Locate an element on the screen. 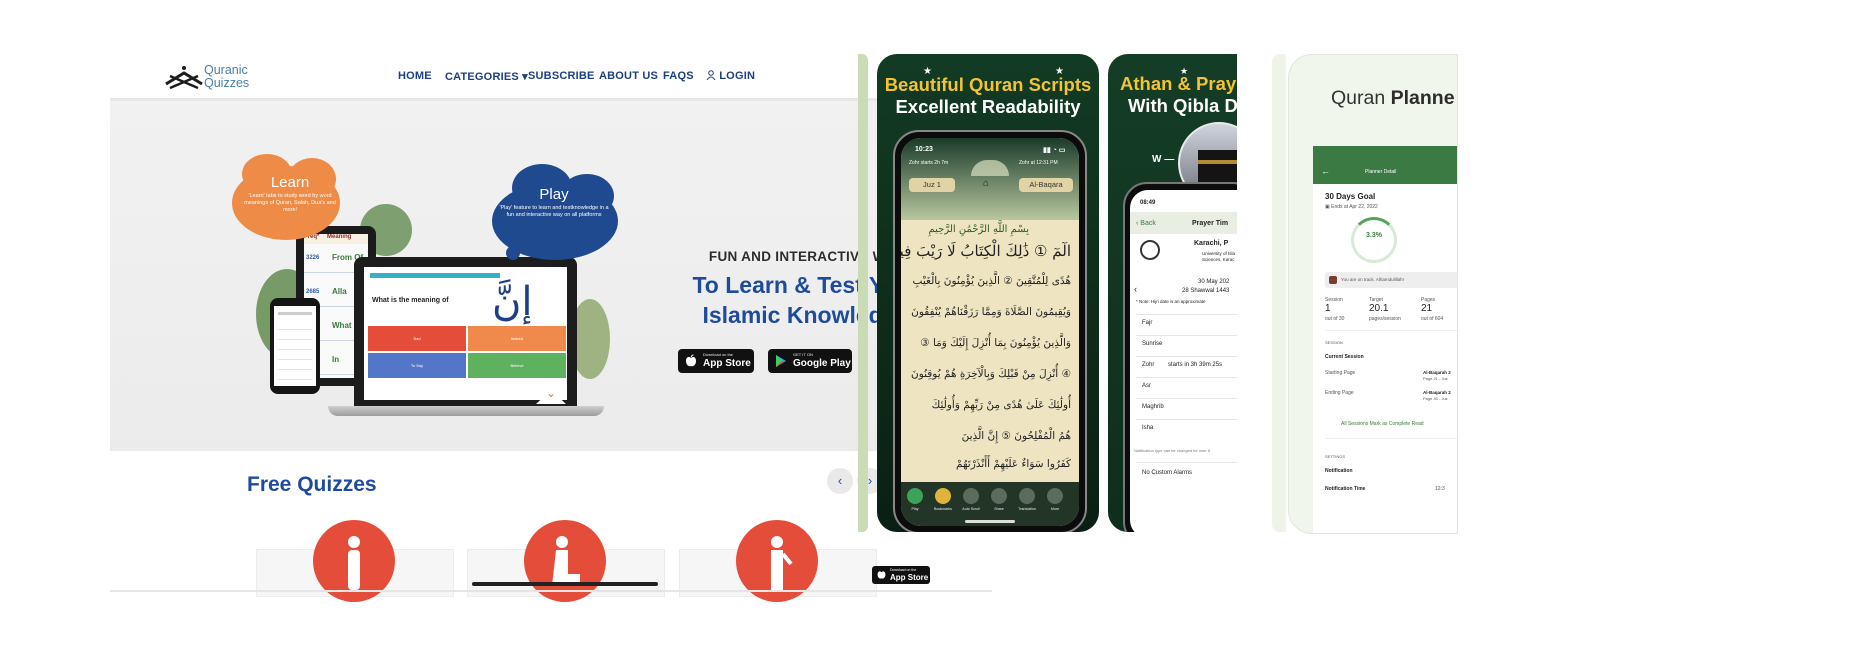 The width and height of the screenshot is (1854, 648). horizontal-scrollbar is located at coordinates (565, 584).